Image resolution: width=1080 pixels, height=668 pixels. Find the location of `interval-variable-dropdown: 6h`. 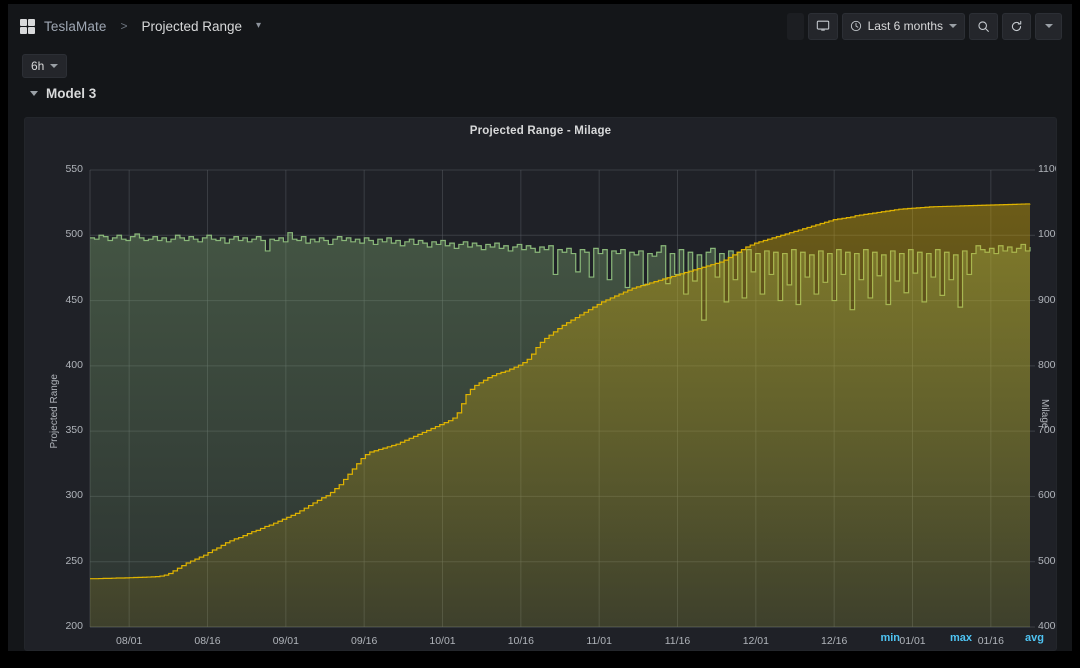

interval-variable-dropdown: 6h is located at coordinates (45, 66).